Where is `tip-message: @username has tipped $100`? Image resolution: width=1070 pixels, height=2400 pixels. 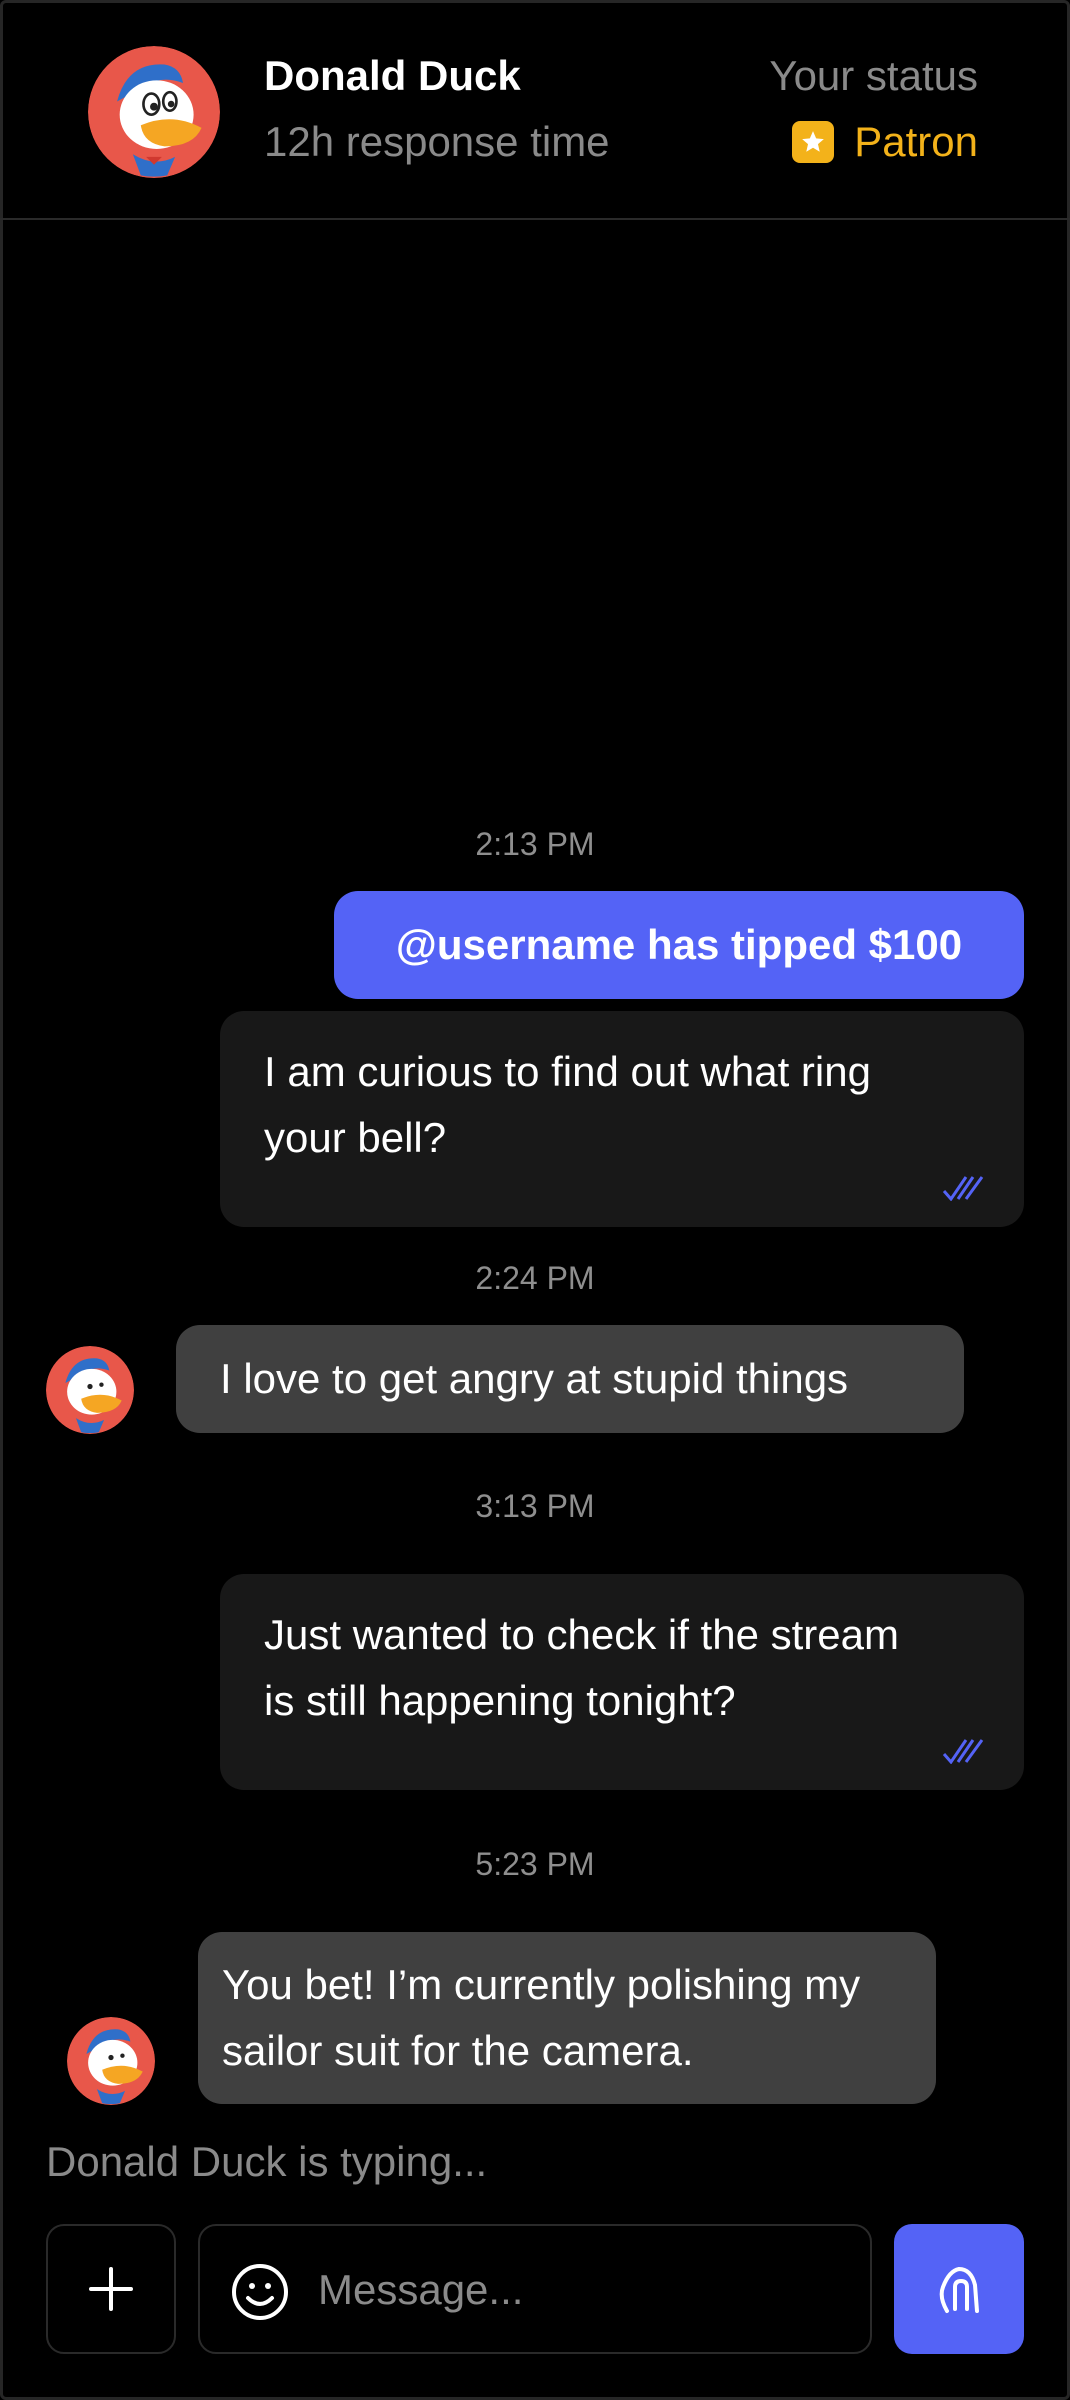 tip-message: @username has tipped $100 is located at coordinates (679, 945).